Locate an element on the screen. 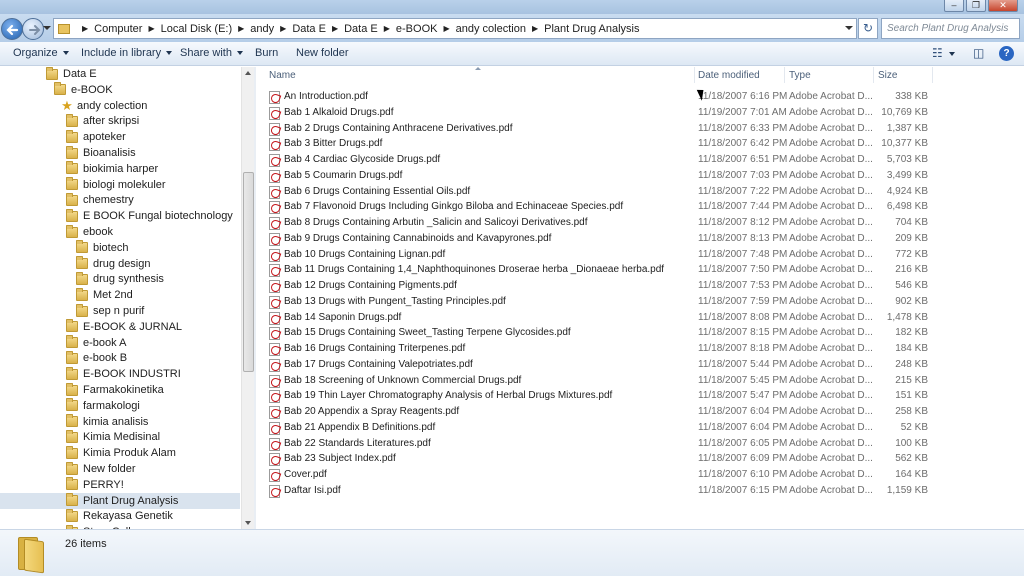 The image size is (1024, 576). scroll-up-icon is located at coordinates (248, 73).